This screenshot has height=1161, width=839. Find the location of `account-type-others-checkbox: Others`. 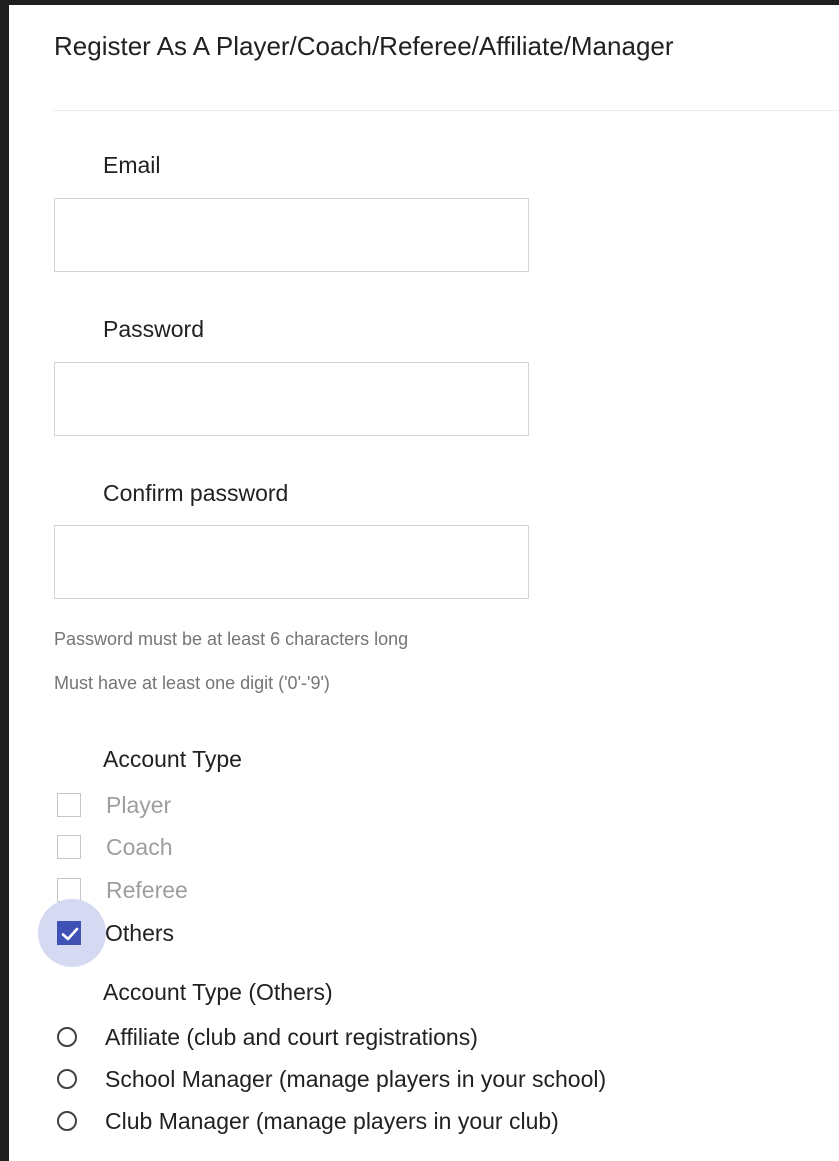

account-type-others-checkbox: Others is located at coordinates (115, 933).